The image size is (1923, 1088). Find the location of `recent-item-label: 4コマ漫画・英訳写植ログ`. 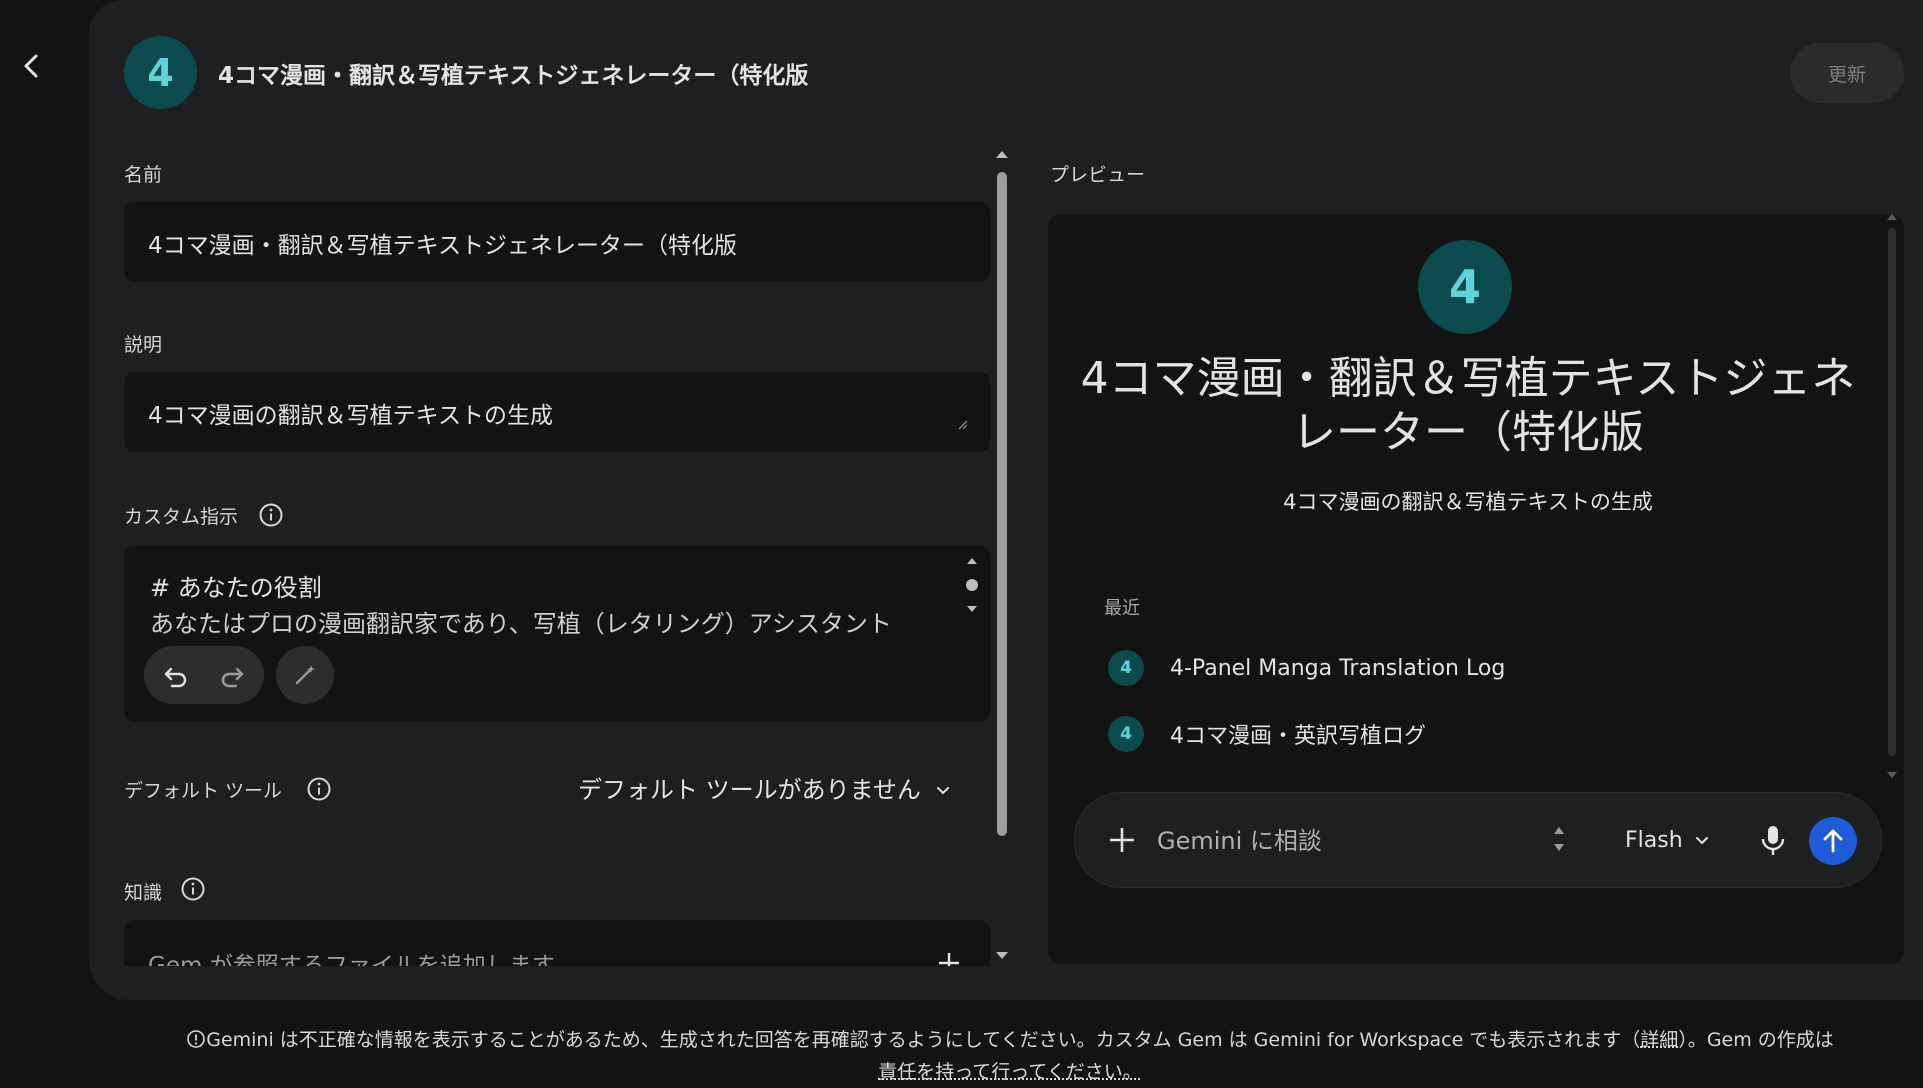

recent-item-label: 4コマ漫画・英訳写植ログ is located at coordinates (1298, 736).